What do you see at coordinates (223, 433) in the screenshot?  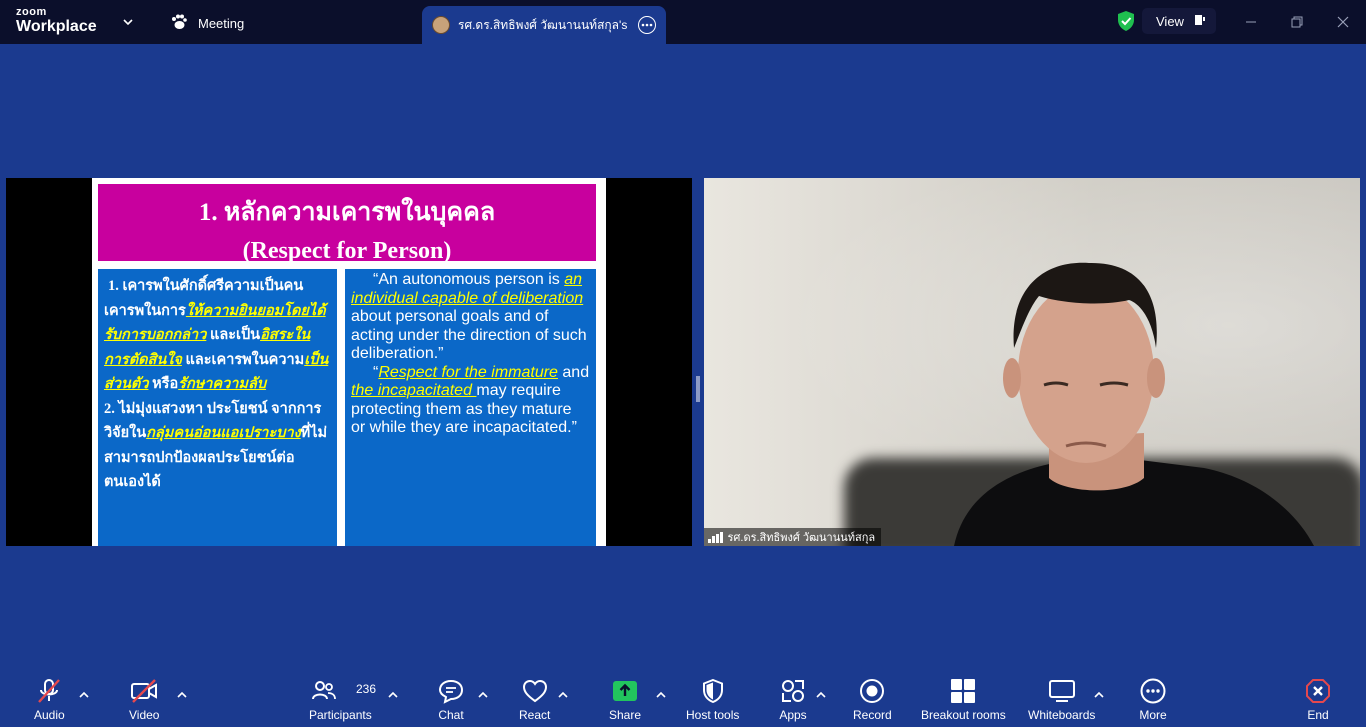 I see `left-highlight-vulnerable: กลุ่มคนอ่อนแอเปราะบาง` at bounding box center [223, 433].